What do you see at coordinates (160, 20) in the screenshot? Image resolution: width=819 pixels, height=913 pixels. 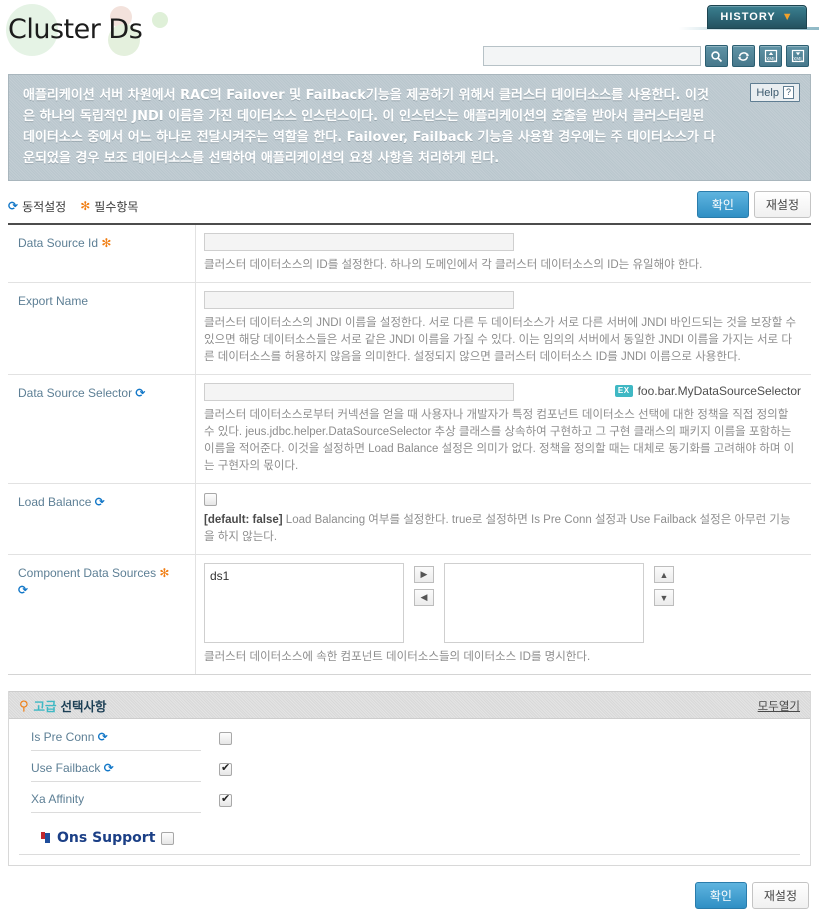 I see `decorative-circle` at bounding box center [160, 20].